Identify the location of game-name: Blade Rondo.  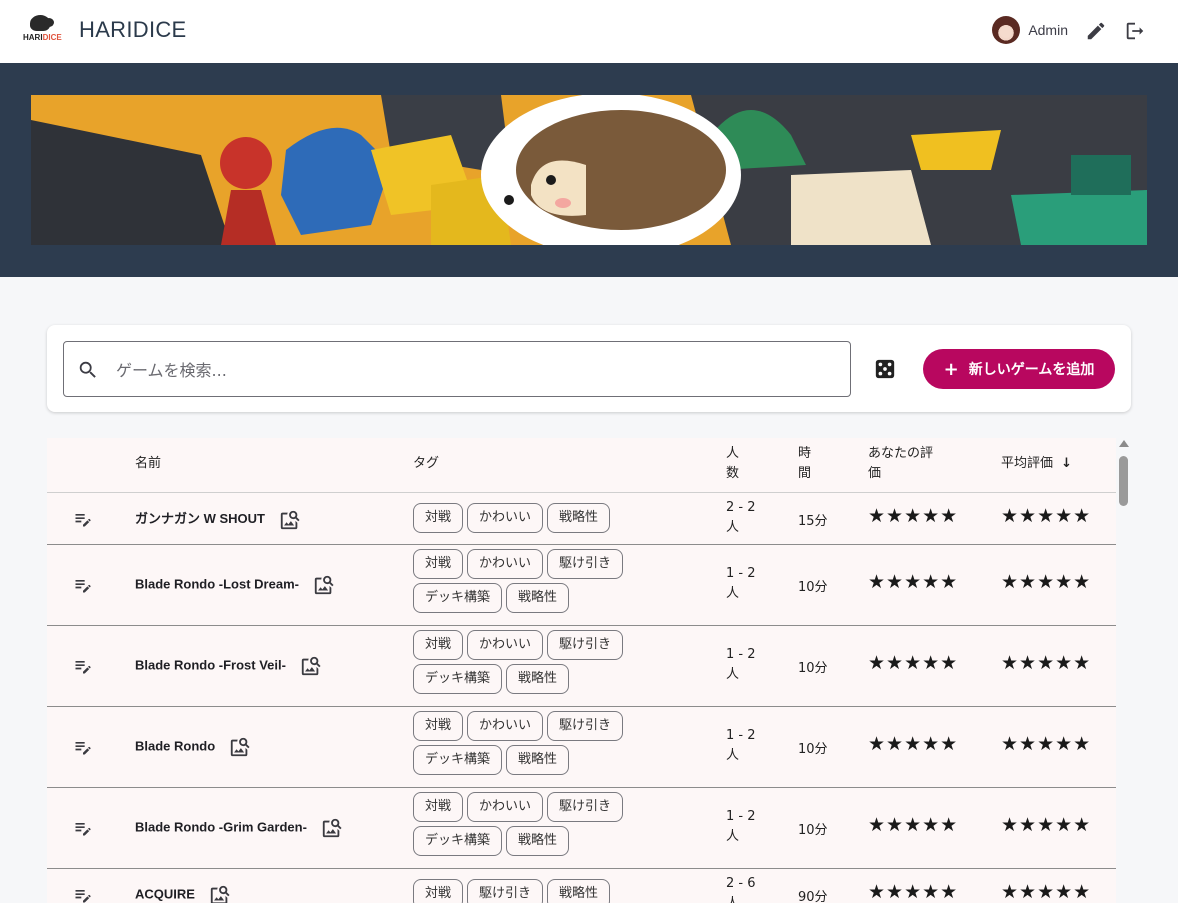
(193, 747).